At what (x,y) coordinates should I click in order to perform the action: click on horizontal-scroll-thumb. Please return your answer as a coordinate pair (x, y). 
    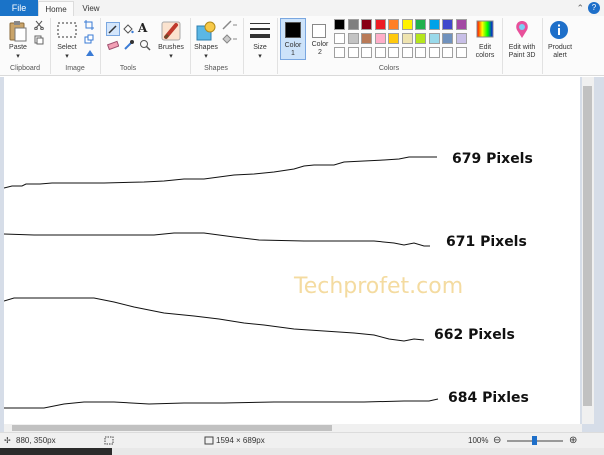
    Looking at the image, I should click on (172, 428).